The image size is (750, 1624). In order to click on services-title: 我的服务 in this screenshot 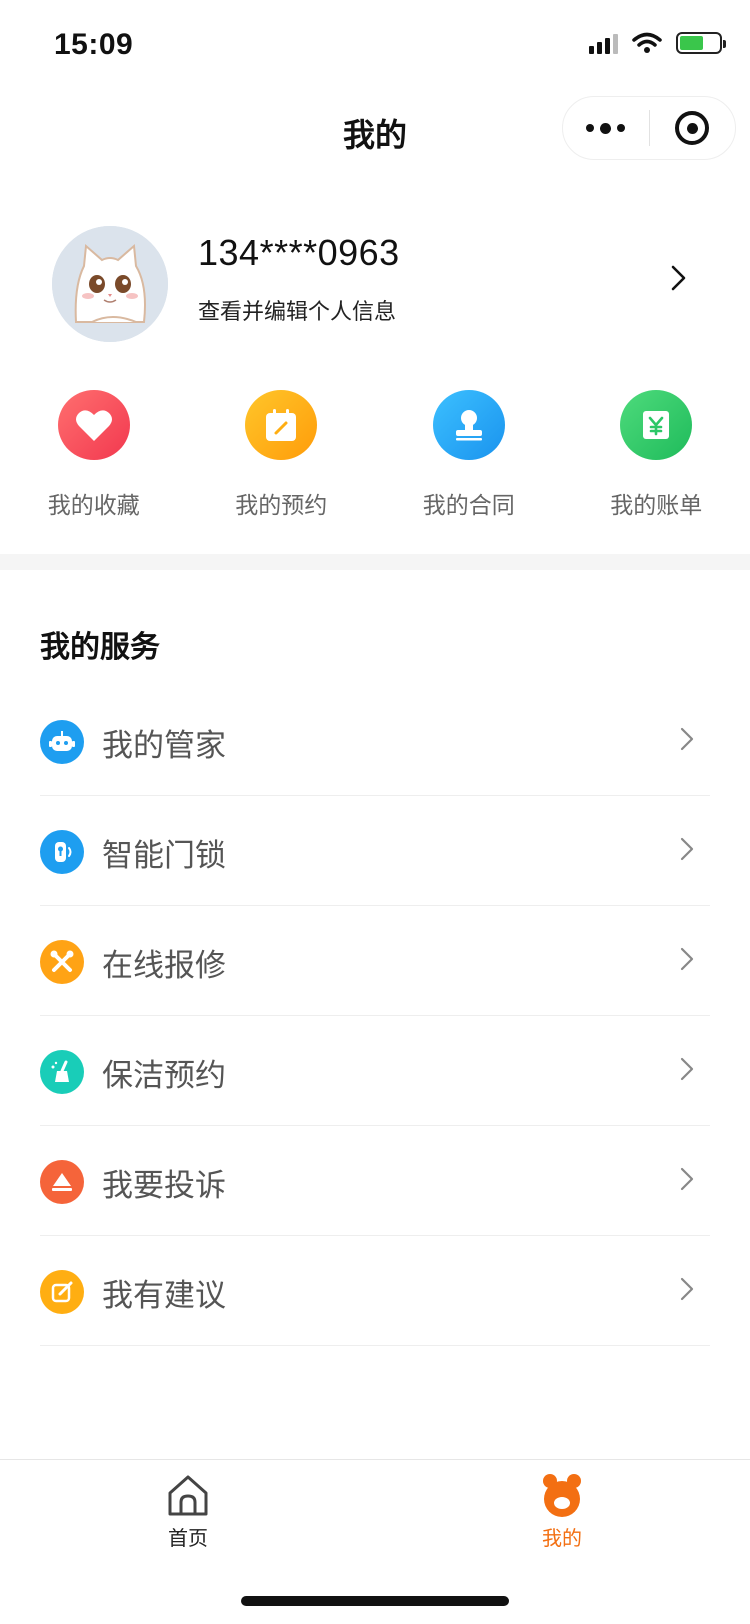, I will do `click(100, 647)`.